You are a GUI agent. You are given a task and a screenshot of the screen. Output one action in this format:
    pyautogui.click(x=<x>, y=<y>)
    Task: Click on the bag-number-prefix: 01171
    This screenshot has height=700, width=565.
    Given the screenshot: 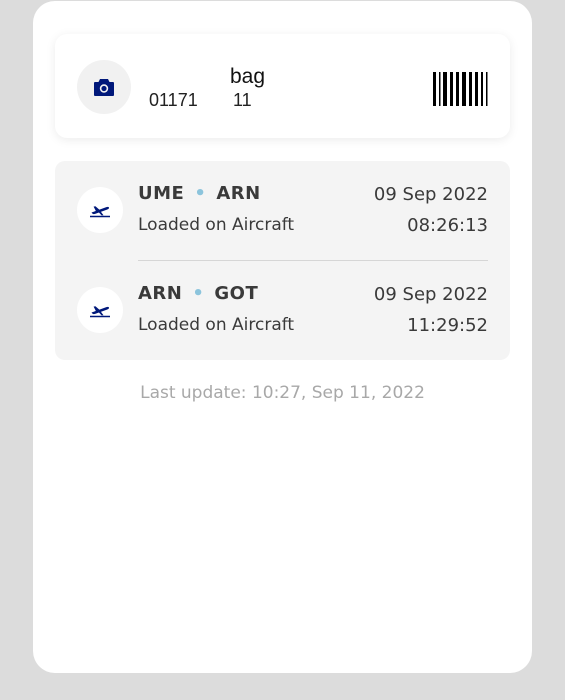 What is the action you would take?
    pyautogui.click(x=173, y=100)
    